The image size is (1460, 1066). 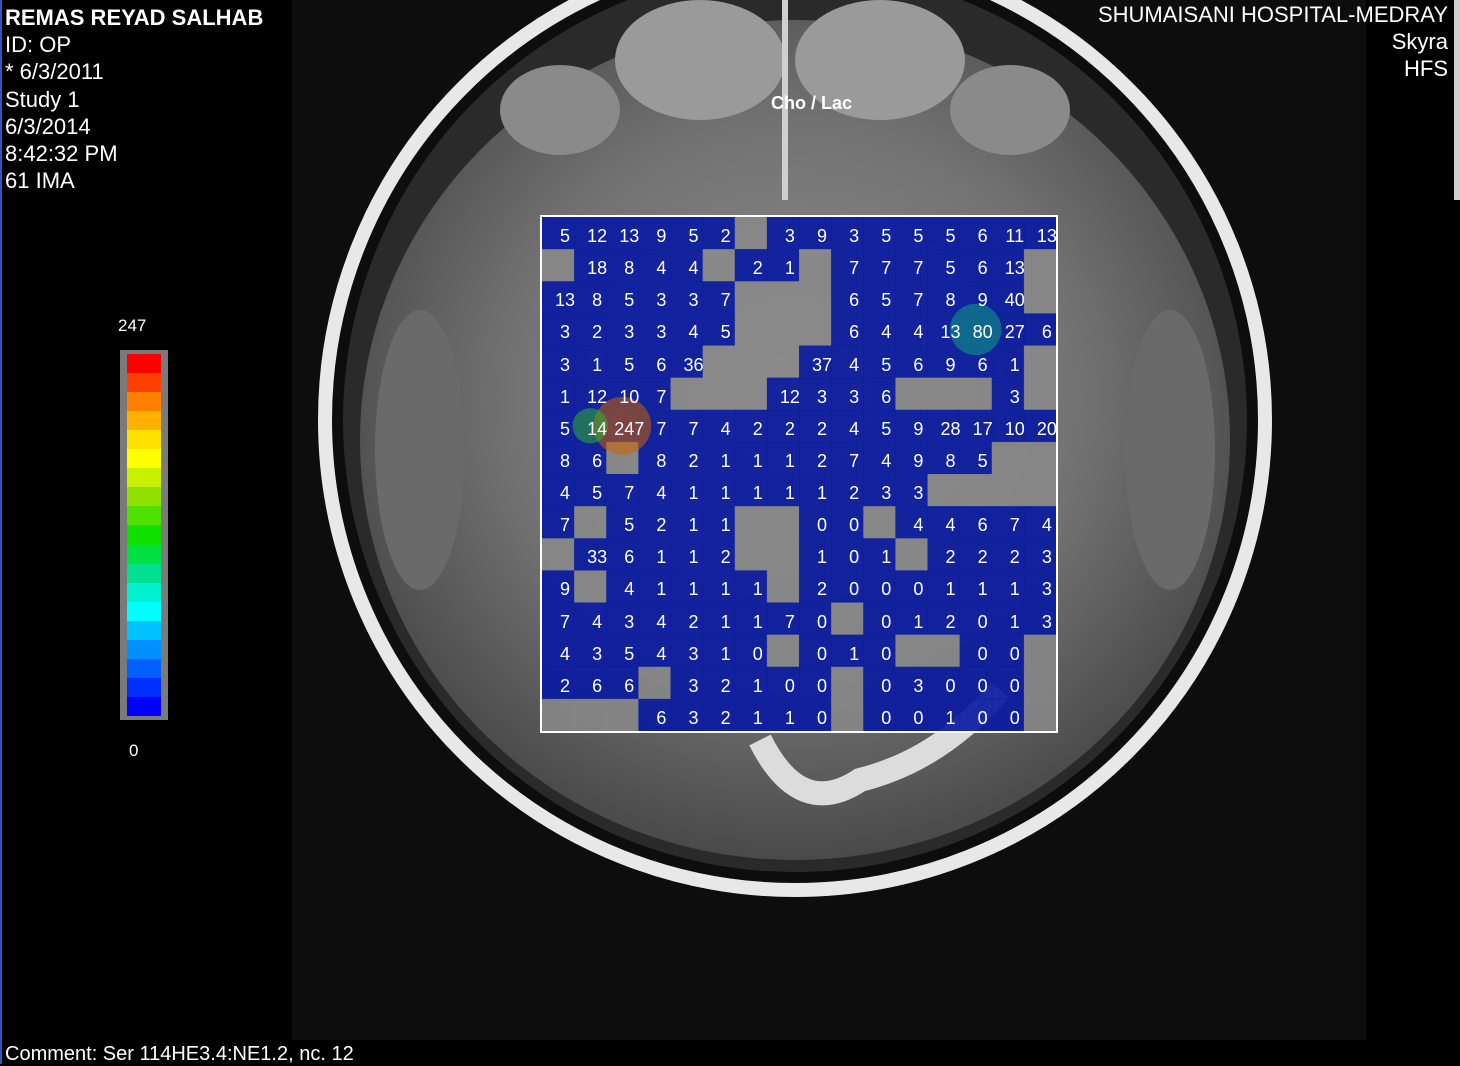 I want to click on voxel-value: 36, so click(x=693, y=364).